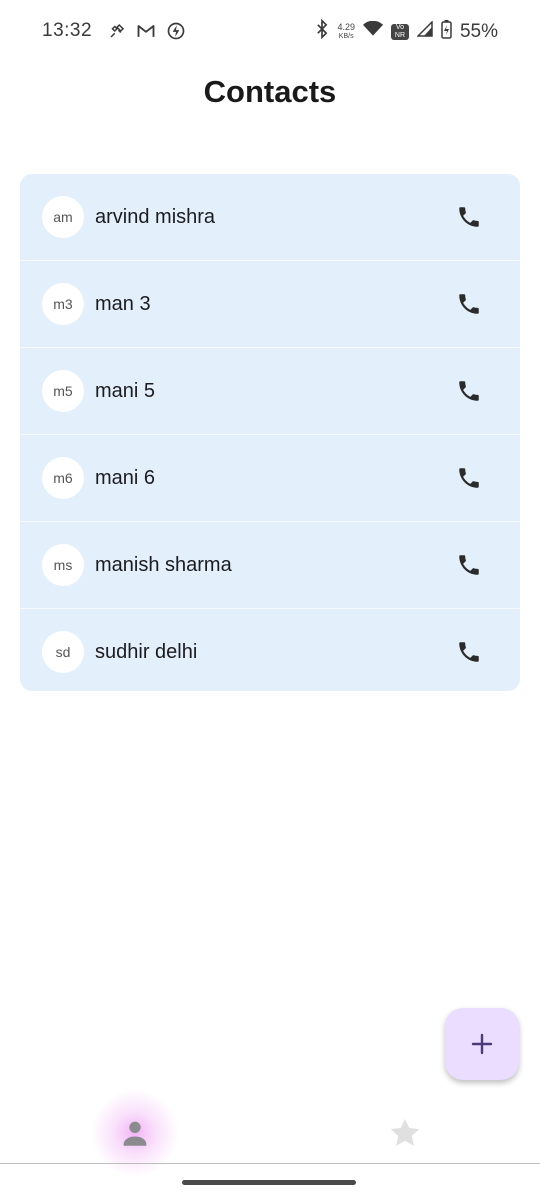  What do you see at coordinates (146, 651) in the screenshot?
I see `contact-name: sudhir delhi` at bounding box center [146, 651].